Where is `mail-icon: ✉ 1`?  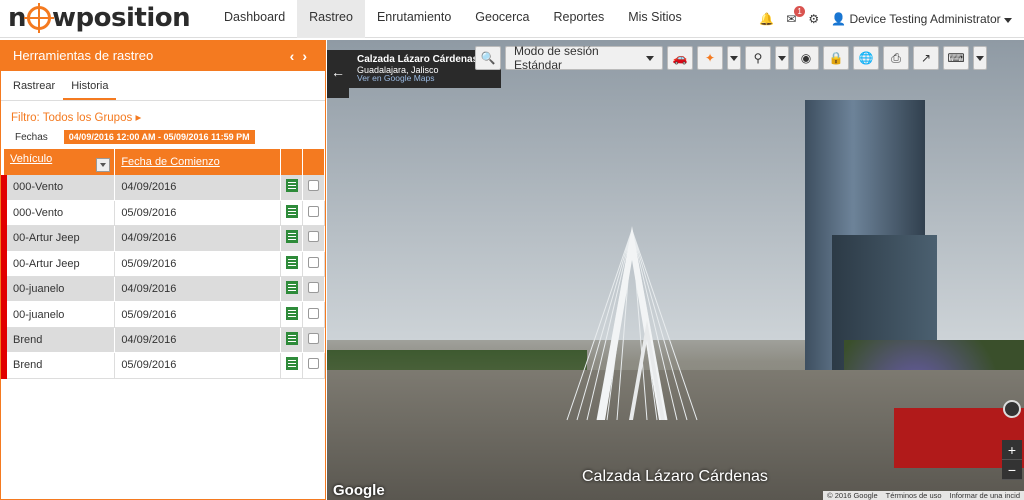
mail-icon: ✉ 1 is located at coordinates (795, 16).